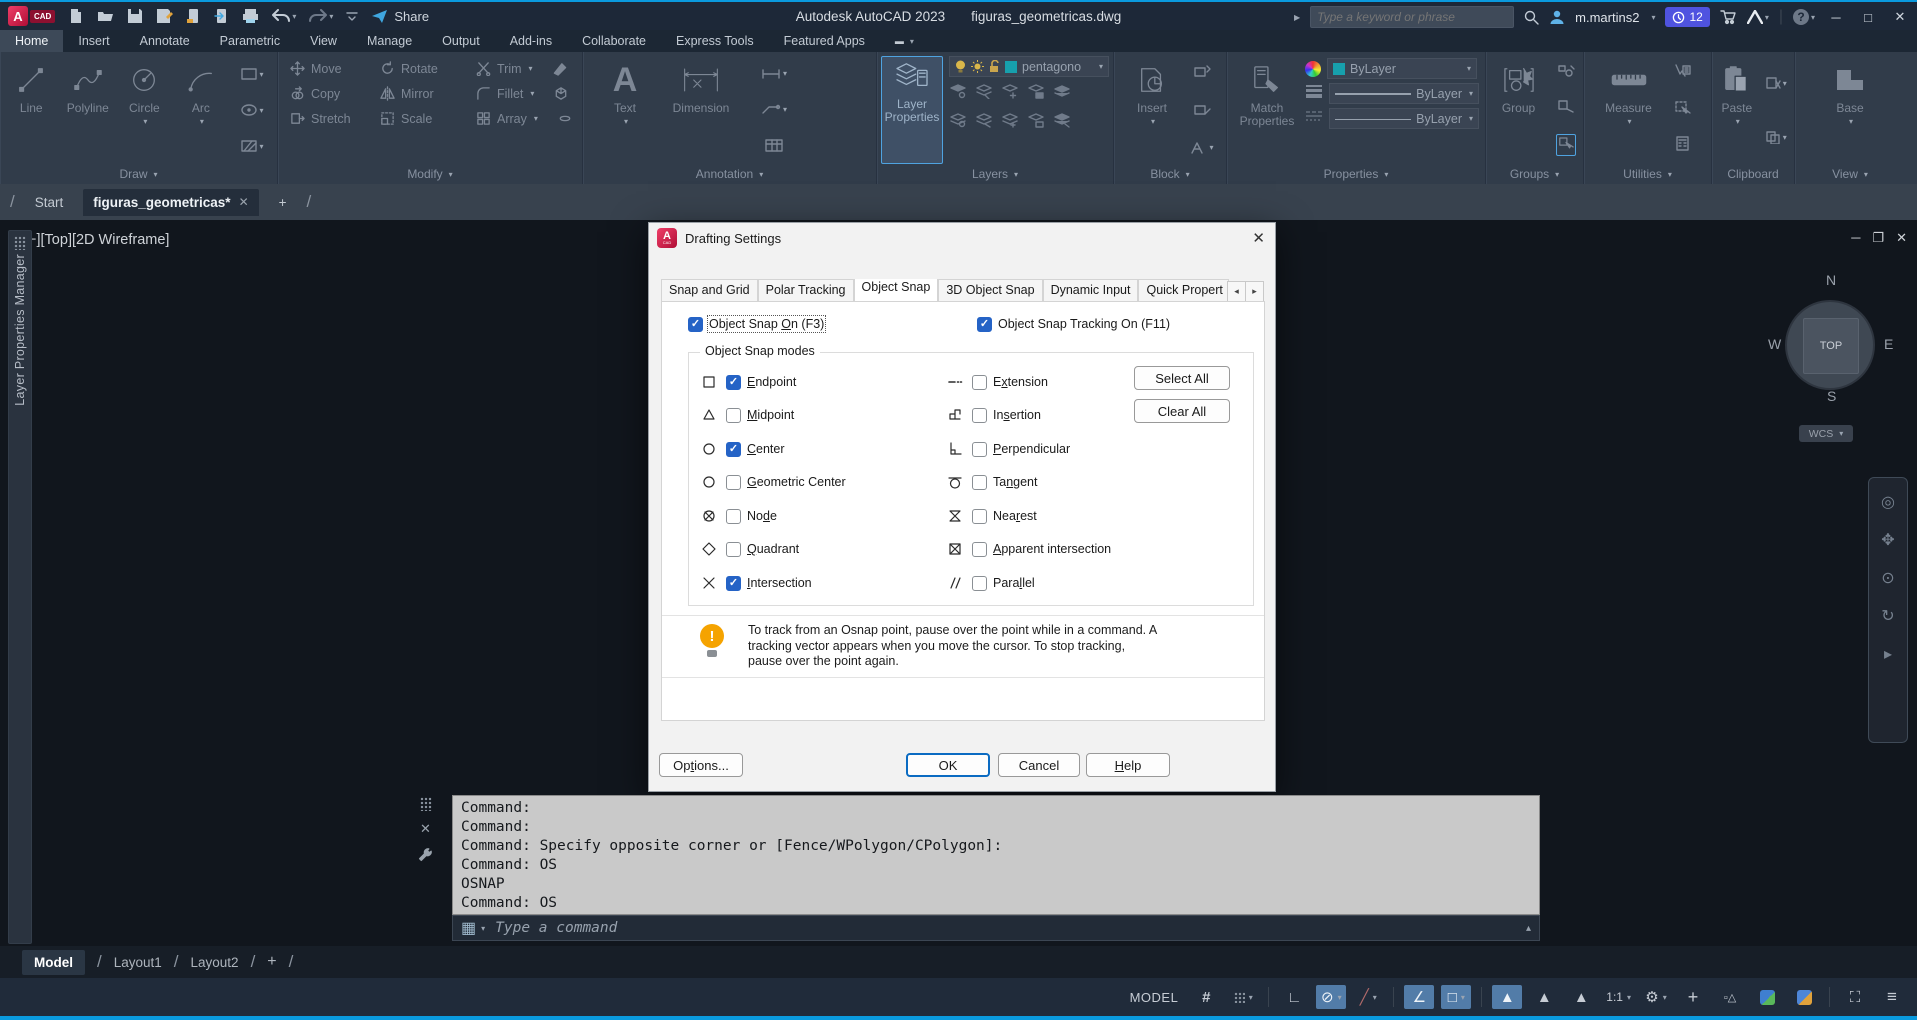  Describe the element at coordinates (1618, 997) in the screenshot. I see `annotation-scale-control: 1:1 ▾` at that location.